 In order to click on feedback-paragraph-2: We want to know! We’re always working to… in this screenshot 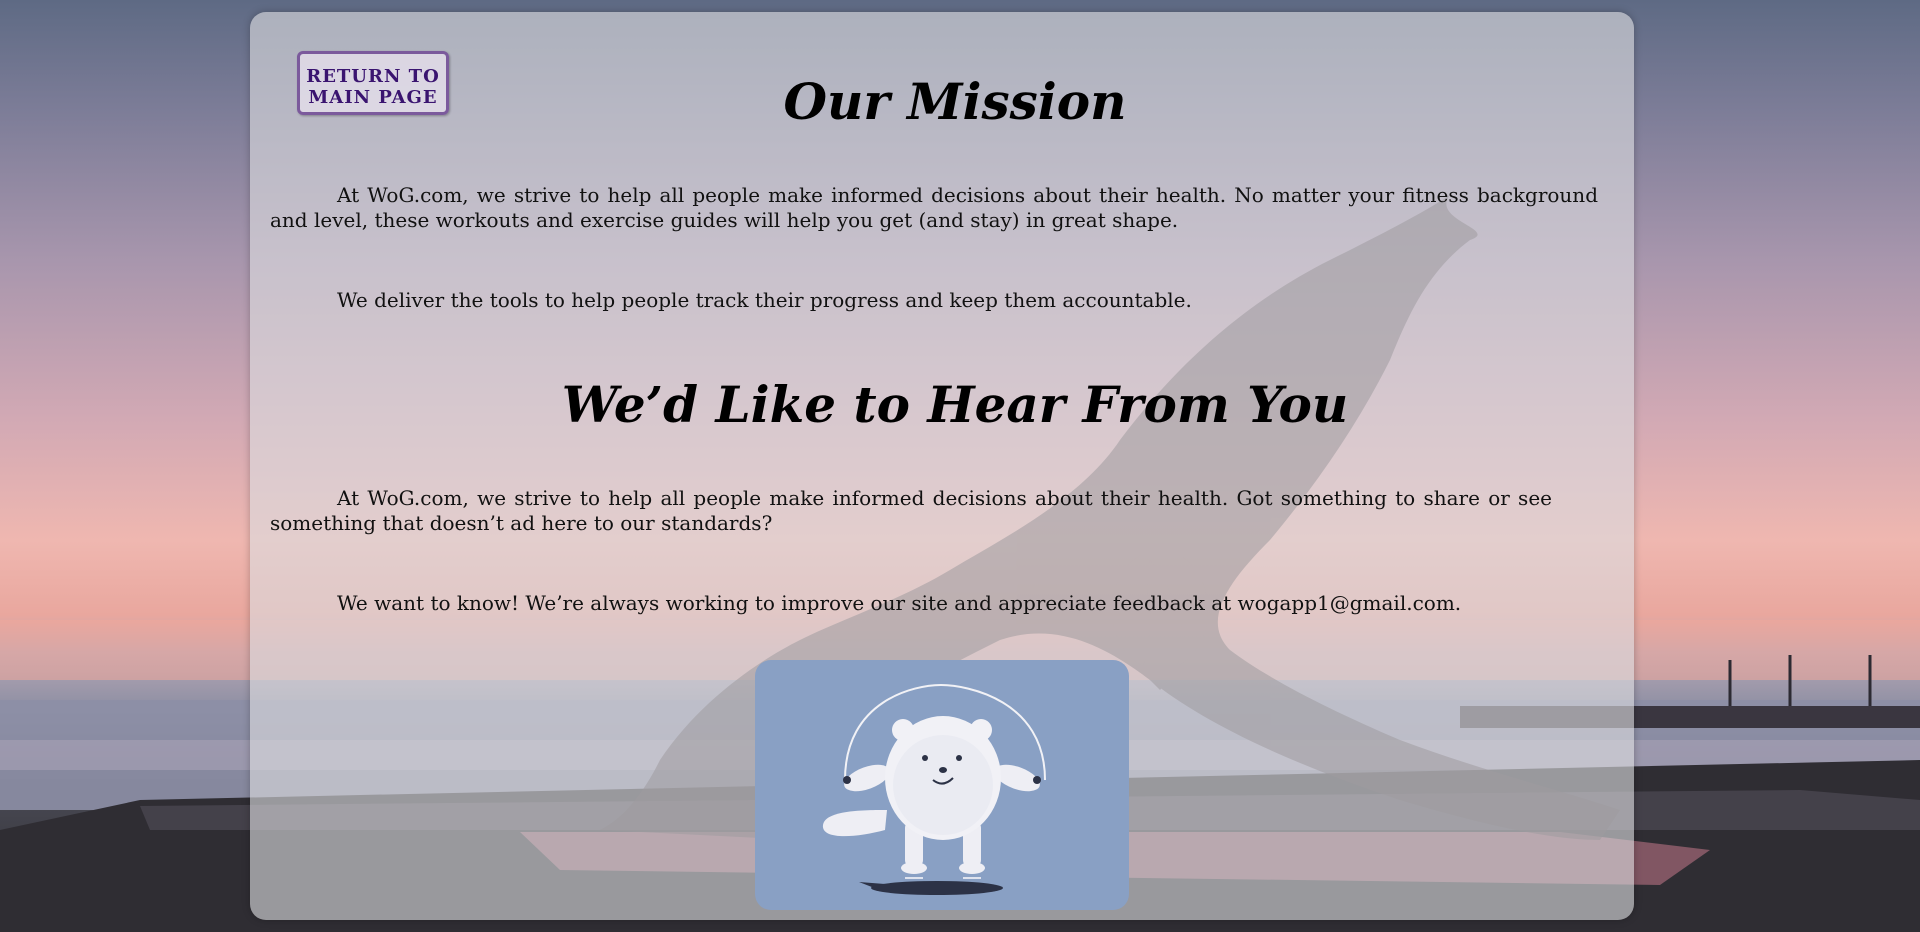, I will do `click(899, 603)`.